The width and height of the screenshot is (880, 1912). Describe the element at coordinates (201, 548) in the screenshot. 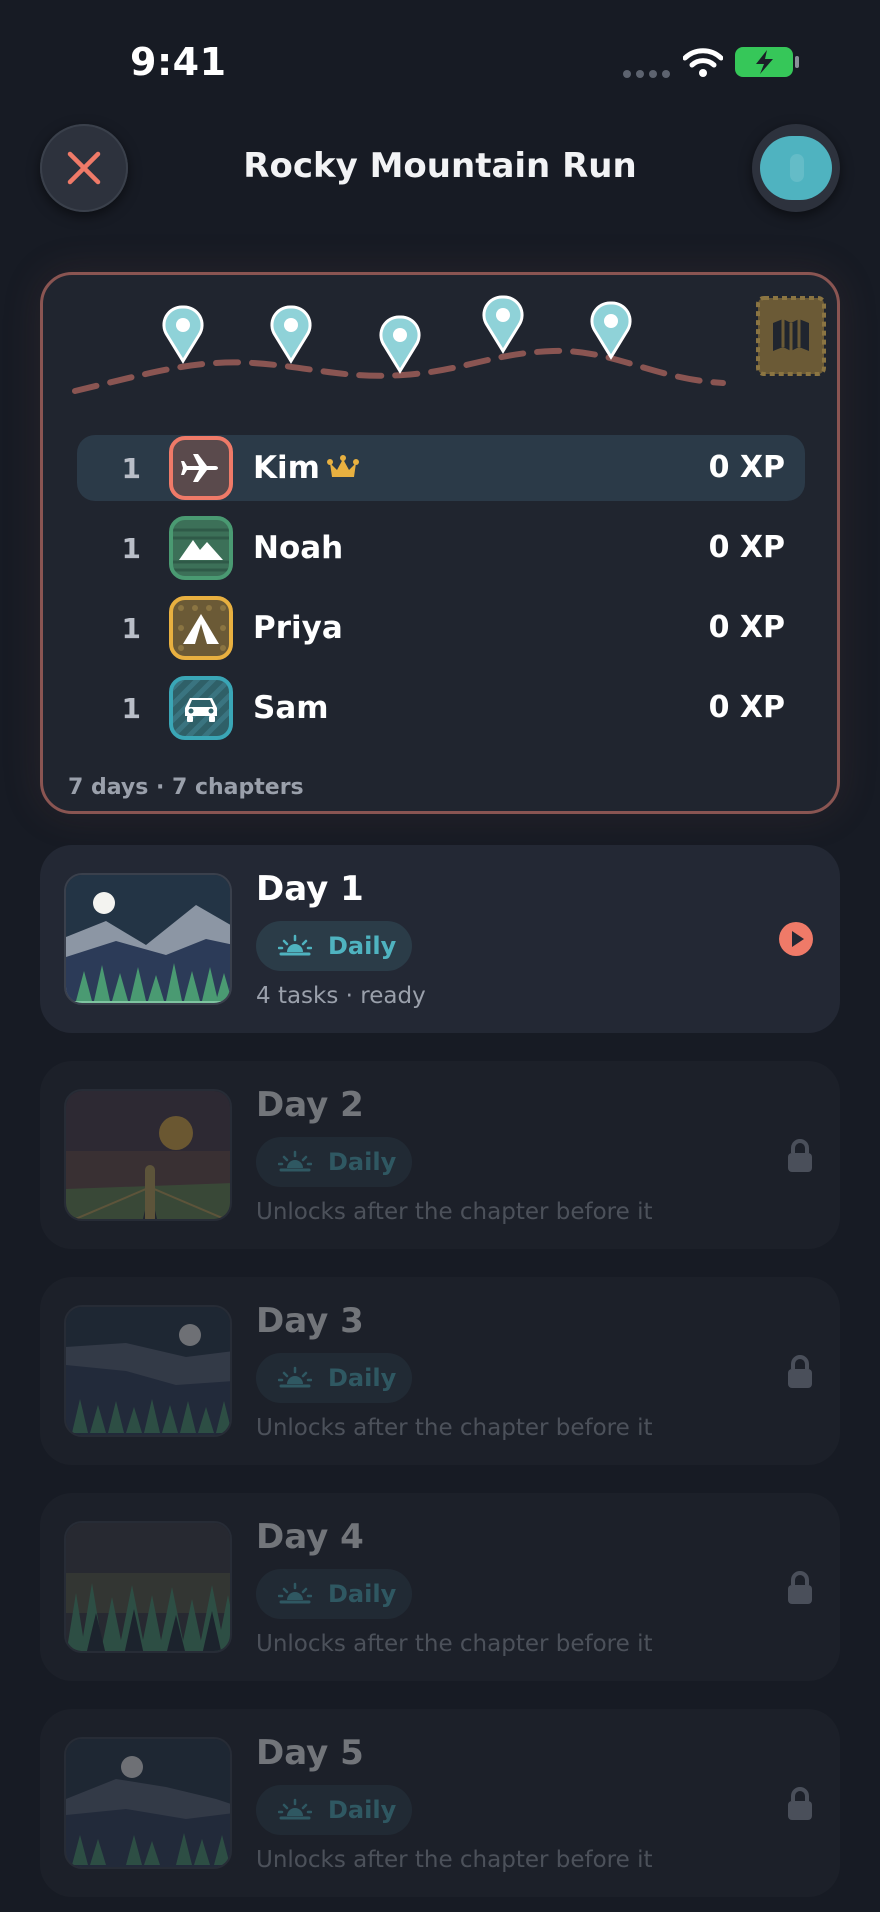

I see `mountain-icon` at that location.